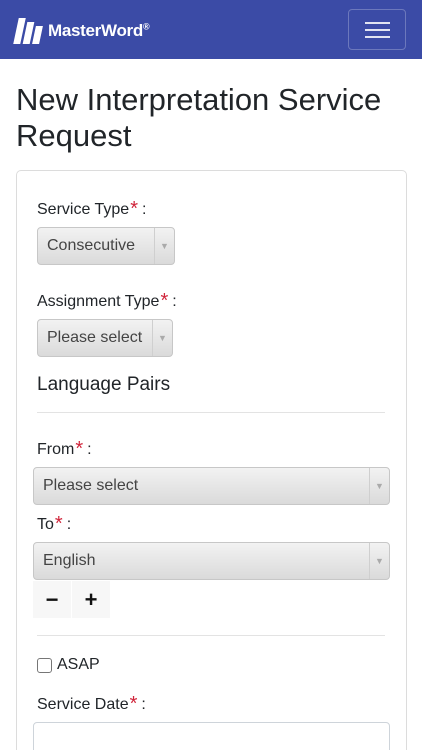 Image resolution: width=422 pixels, height=750 pixels. I want to click on masterword-logo: MasterWord®, so click(81, 30).